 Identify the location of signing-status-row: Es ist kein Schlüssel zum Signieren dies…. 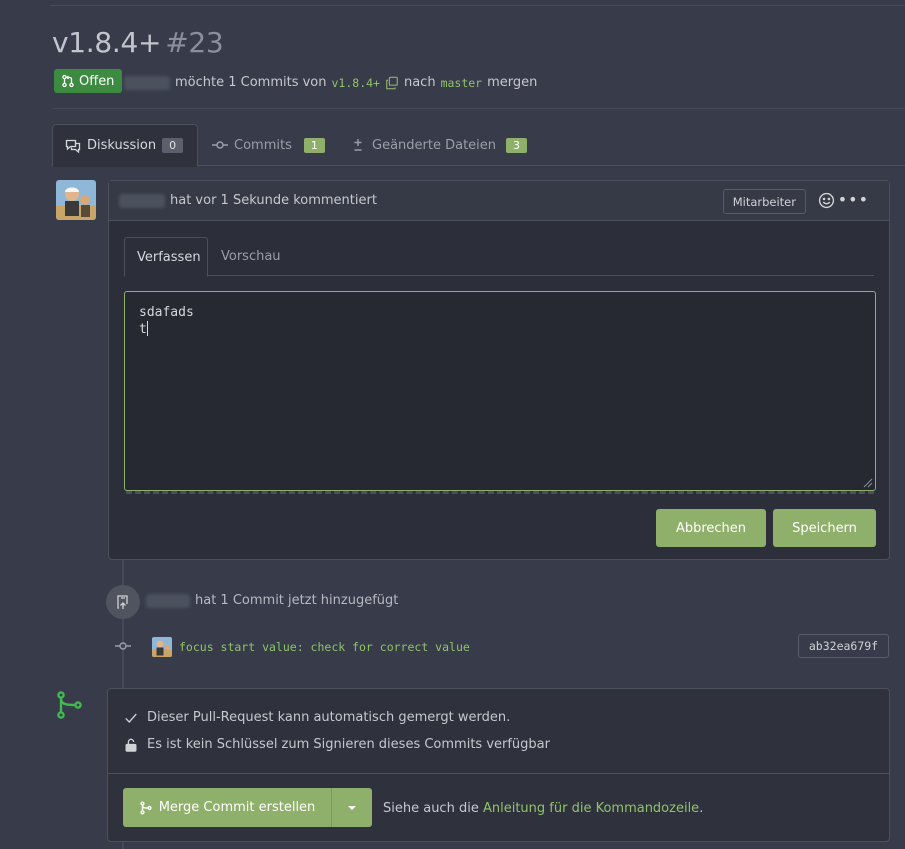
(337, 744).